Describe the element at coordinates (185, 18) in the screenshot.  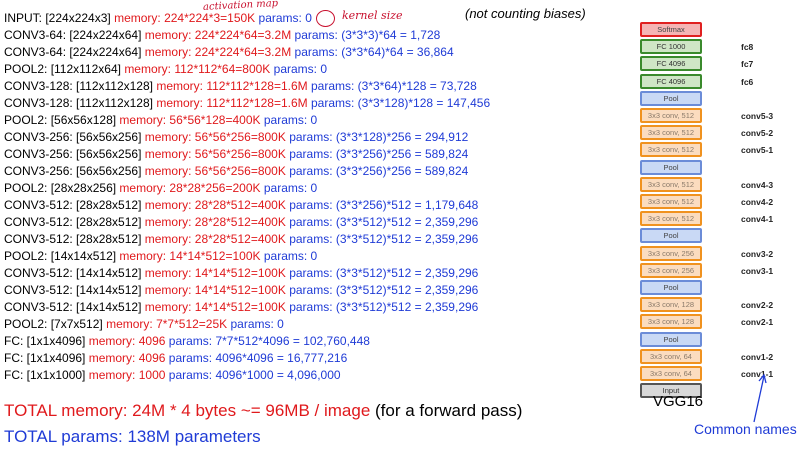
I see `layer-memory: memory: 224*224*3=150K` at that location.